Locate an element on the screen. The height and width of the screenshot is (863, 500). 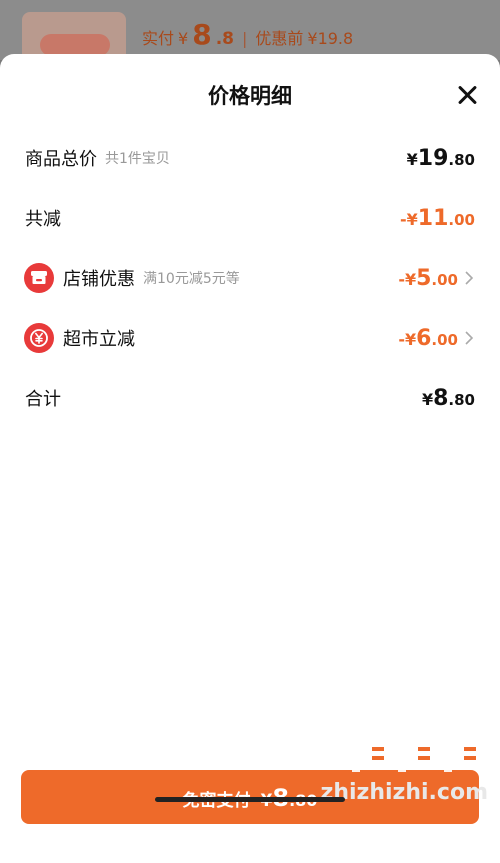
total-discount-label: 共减 is located at coordinates (43, 219).